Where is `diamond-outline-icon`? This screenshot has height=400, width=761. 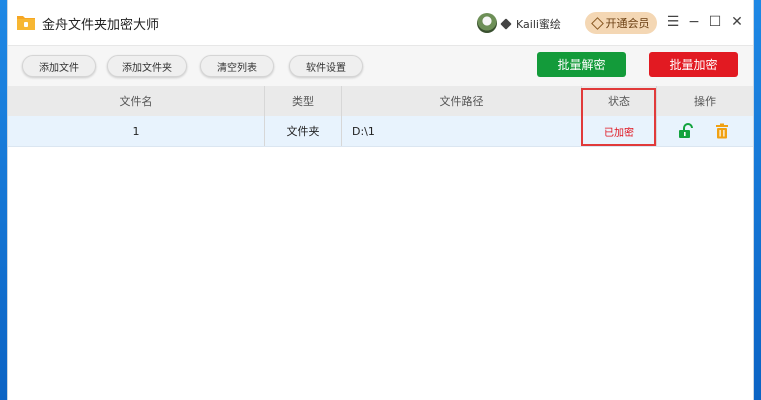 diamond-outline-icon is located at coordinates (597, 23).